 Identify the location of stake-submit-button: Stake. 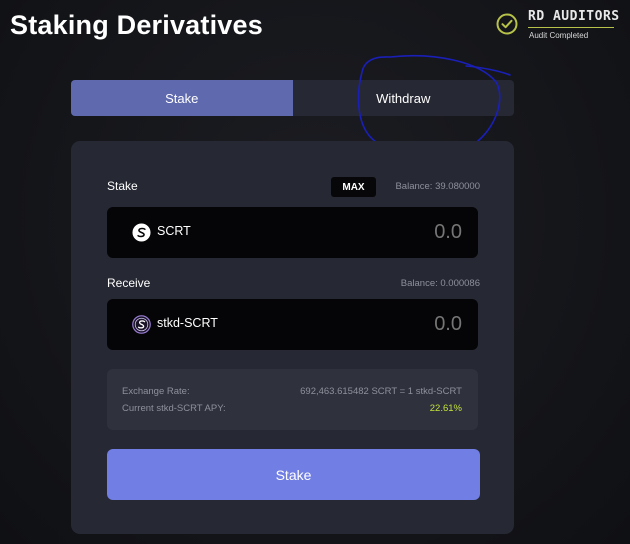
(293, 474).